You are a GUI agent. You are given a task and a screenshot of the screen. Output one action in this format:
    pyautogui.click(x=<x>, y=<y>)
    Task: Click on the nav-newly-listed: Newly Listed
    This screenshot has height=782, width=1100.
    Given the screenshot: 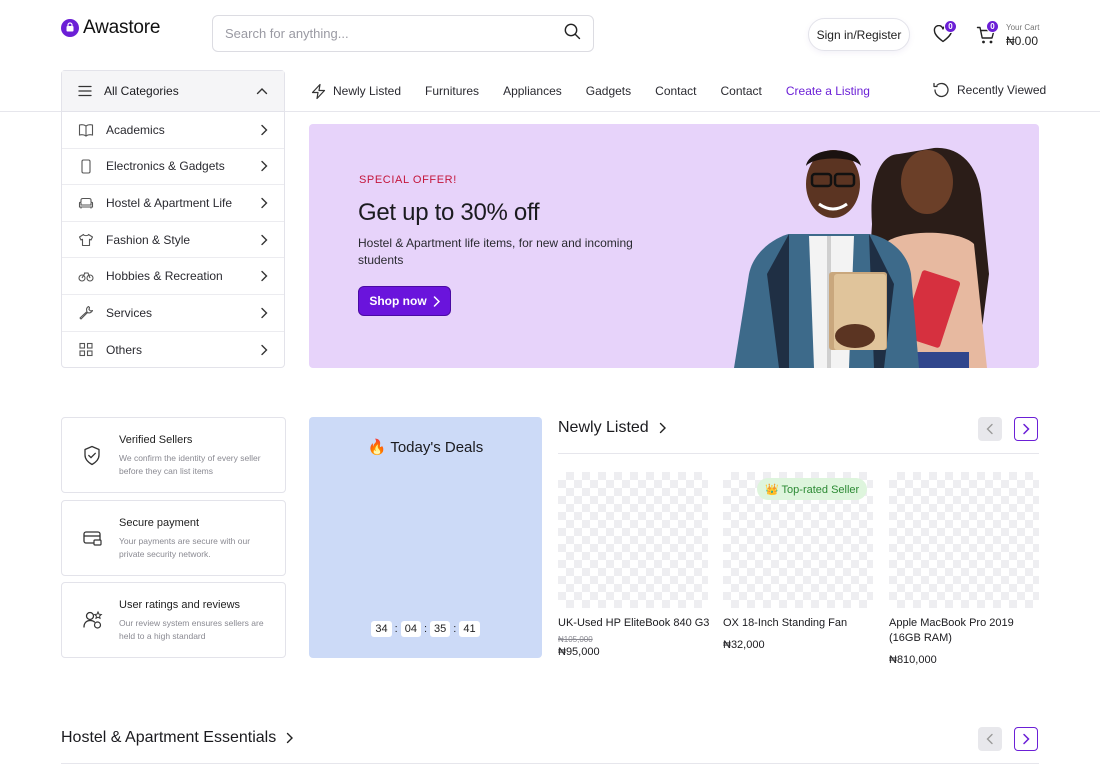 What is the action you would take?
    pyautogui.click(x=355, y=91)
    